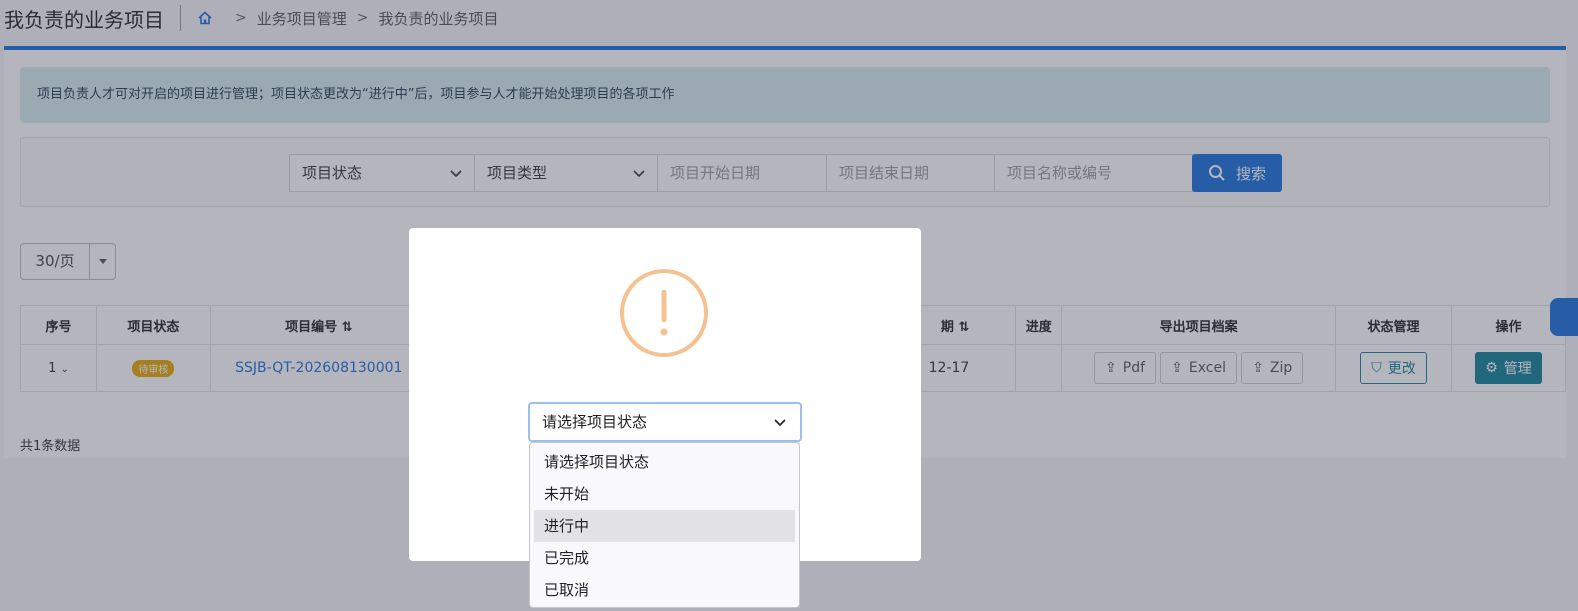 The image size is (1578, 611). Describe the element at coordinates (664, 558) in the screenshot. I see `option-completed: 已完成` at that location.